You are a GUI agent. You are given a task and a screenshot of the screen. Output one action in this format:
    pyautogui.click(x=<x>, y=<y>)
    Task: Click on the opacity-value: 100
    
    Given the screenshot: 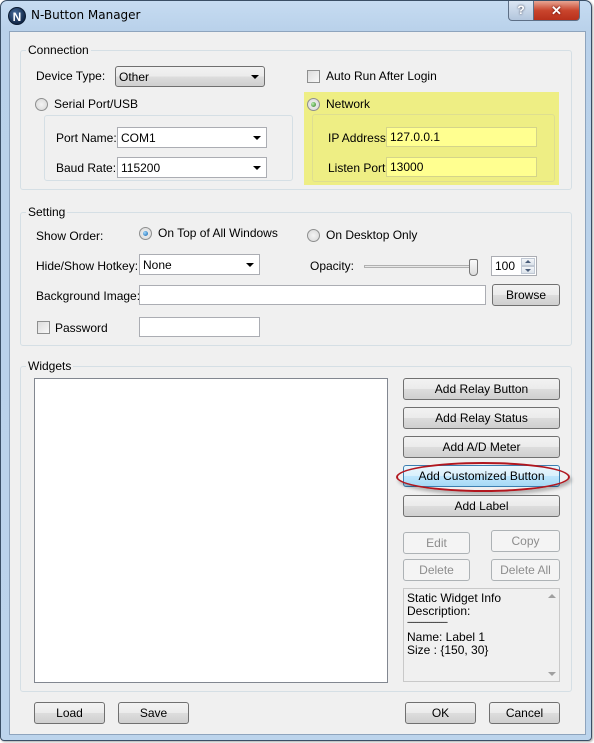 What is the action you would take?
    pyautogui.click(x=505, y=266)
    